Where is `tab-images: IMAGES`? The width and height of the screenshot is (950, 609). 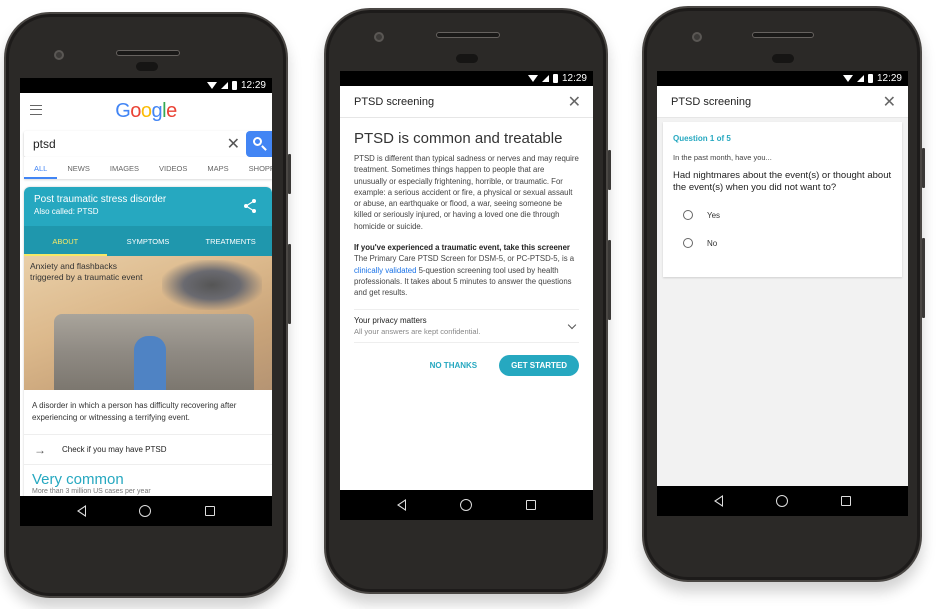
tab-images: IMAGES is located at coordinates (124, 168).